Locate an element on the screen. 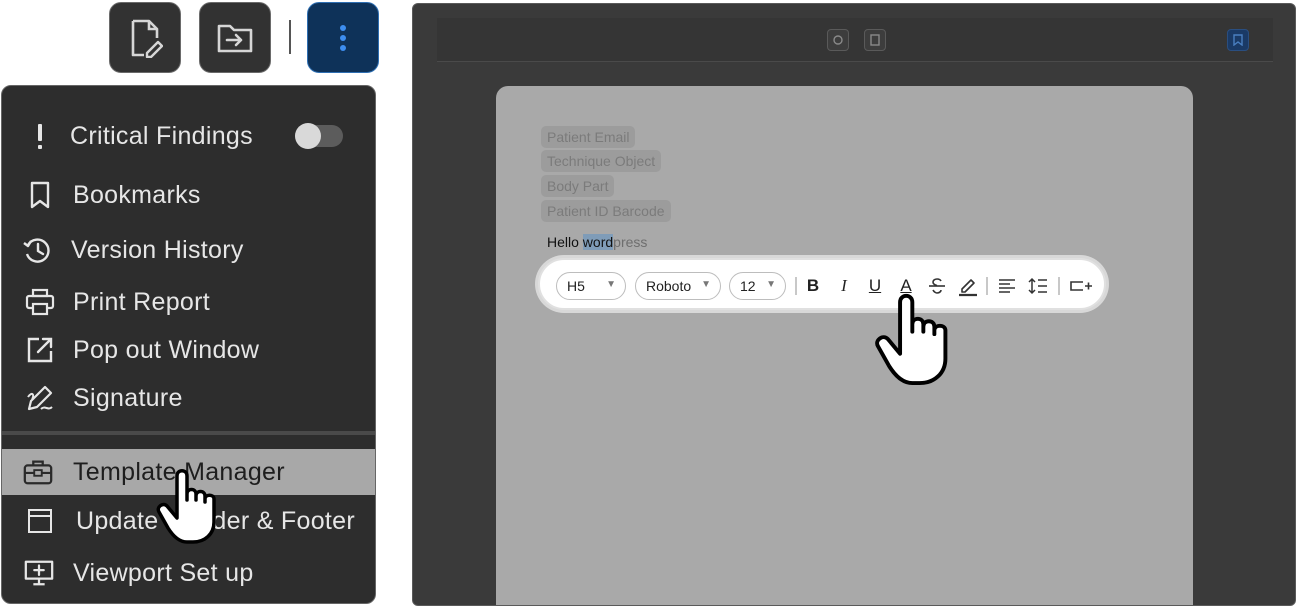 The image size is (1297, 607). more-vertical-icon is located at coordinates (343, 37).